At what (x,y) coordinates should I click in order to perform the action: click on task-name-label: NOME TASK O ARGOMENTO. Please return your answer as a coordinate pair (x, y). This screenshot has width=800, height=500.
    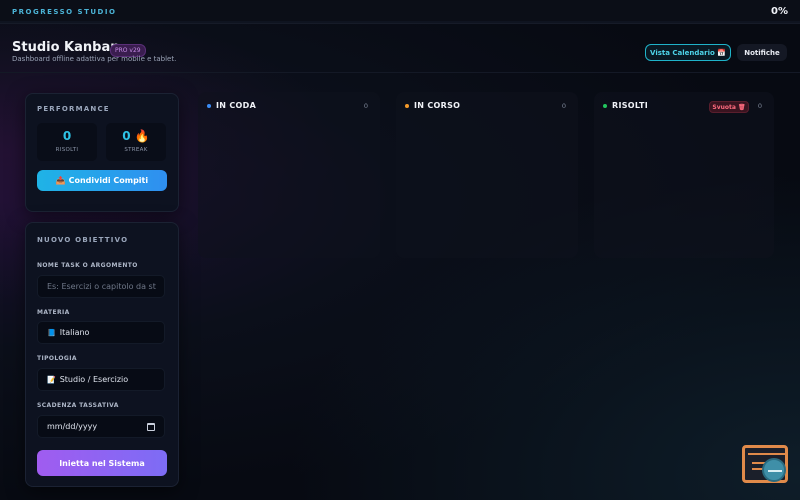
    Looking at the image, I should click on (87, 265).